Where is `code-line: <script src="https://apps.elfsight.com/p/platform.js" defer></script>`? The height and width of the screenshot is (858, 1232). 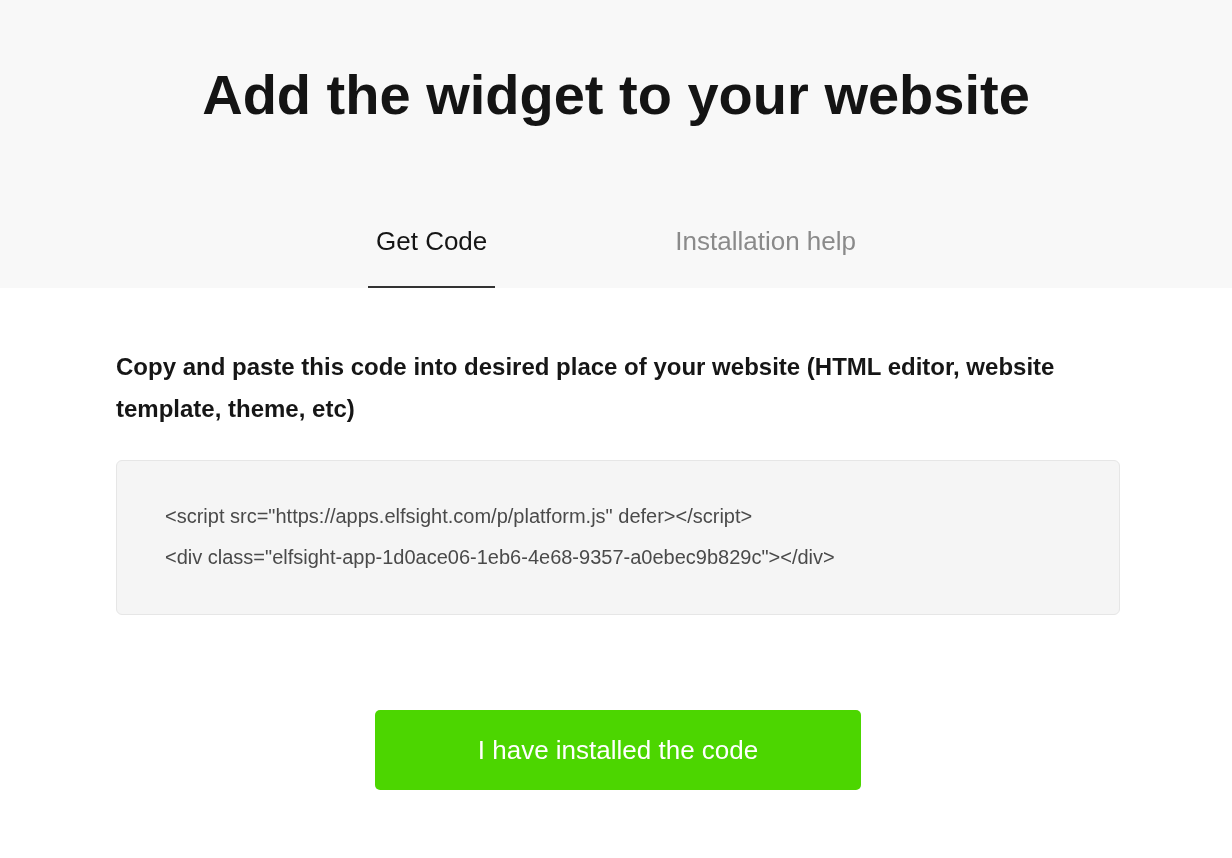 code-line: <script src="https://apps.elfsight.com/p/platform.js" defer></script> is located at coordinates (459, 516).